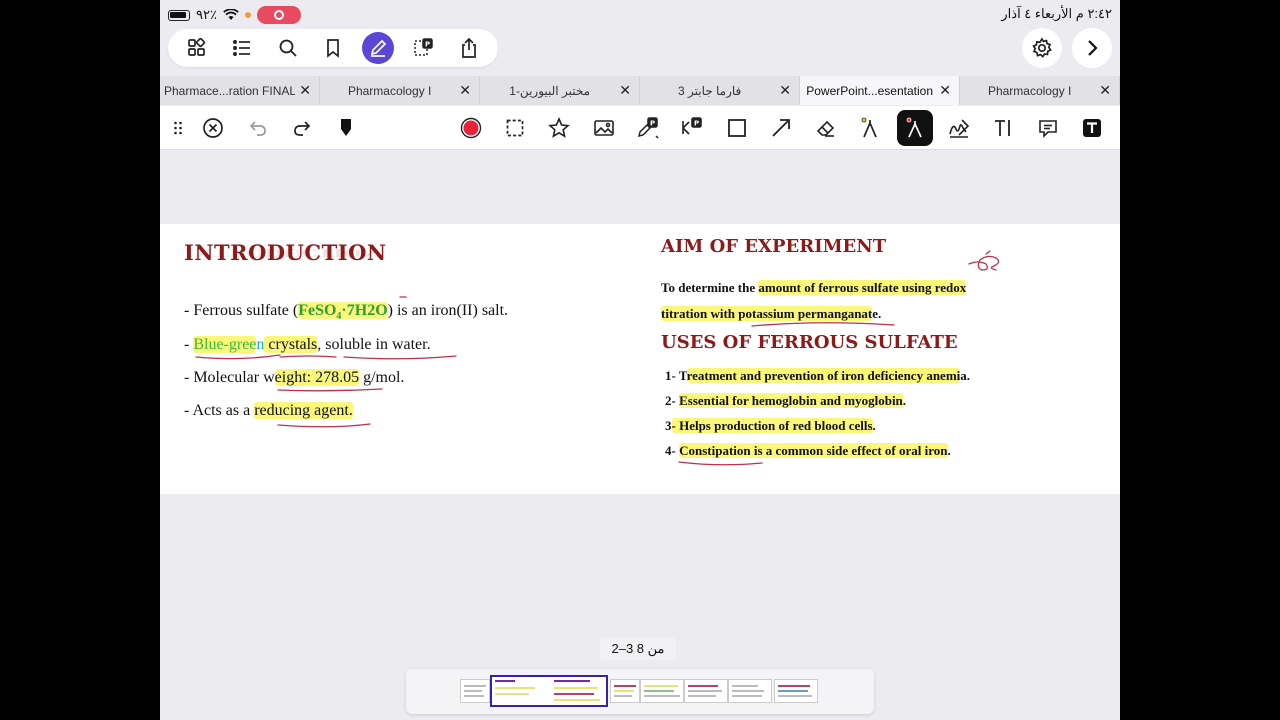  I want to click on bullet-reducing-agent: - Acts as a reducing agent., so click(268, 410).